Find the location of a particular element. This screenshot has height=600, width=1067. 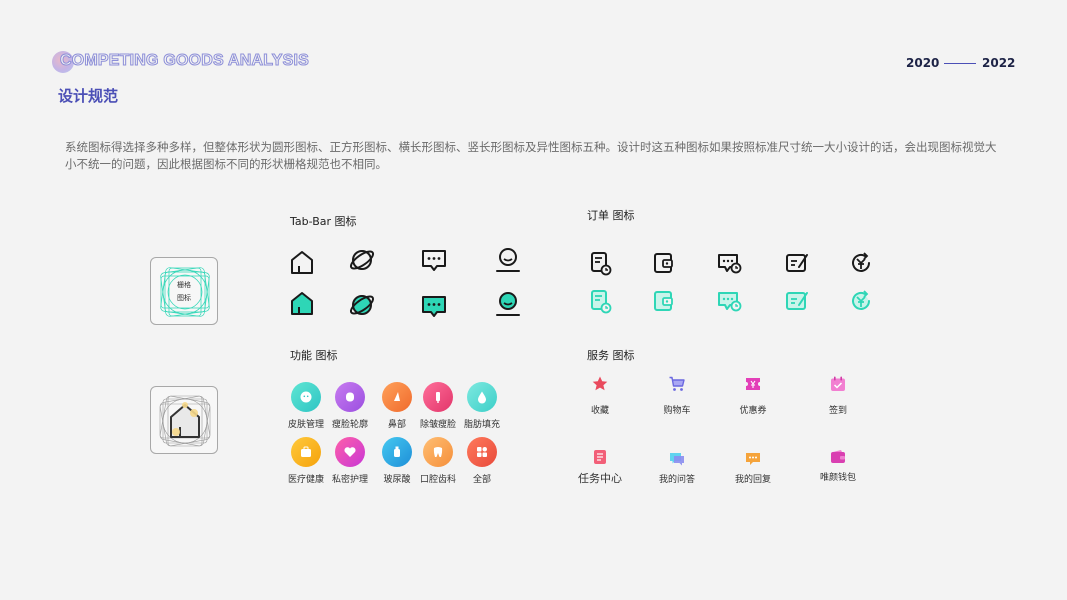

svc-cart: 购物车 is located at coordinates (677, 395).